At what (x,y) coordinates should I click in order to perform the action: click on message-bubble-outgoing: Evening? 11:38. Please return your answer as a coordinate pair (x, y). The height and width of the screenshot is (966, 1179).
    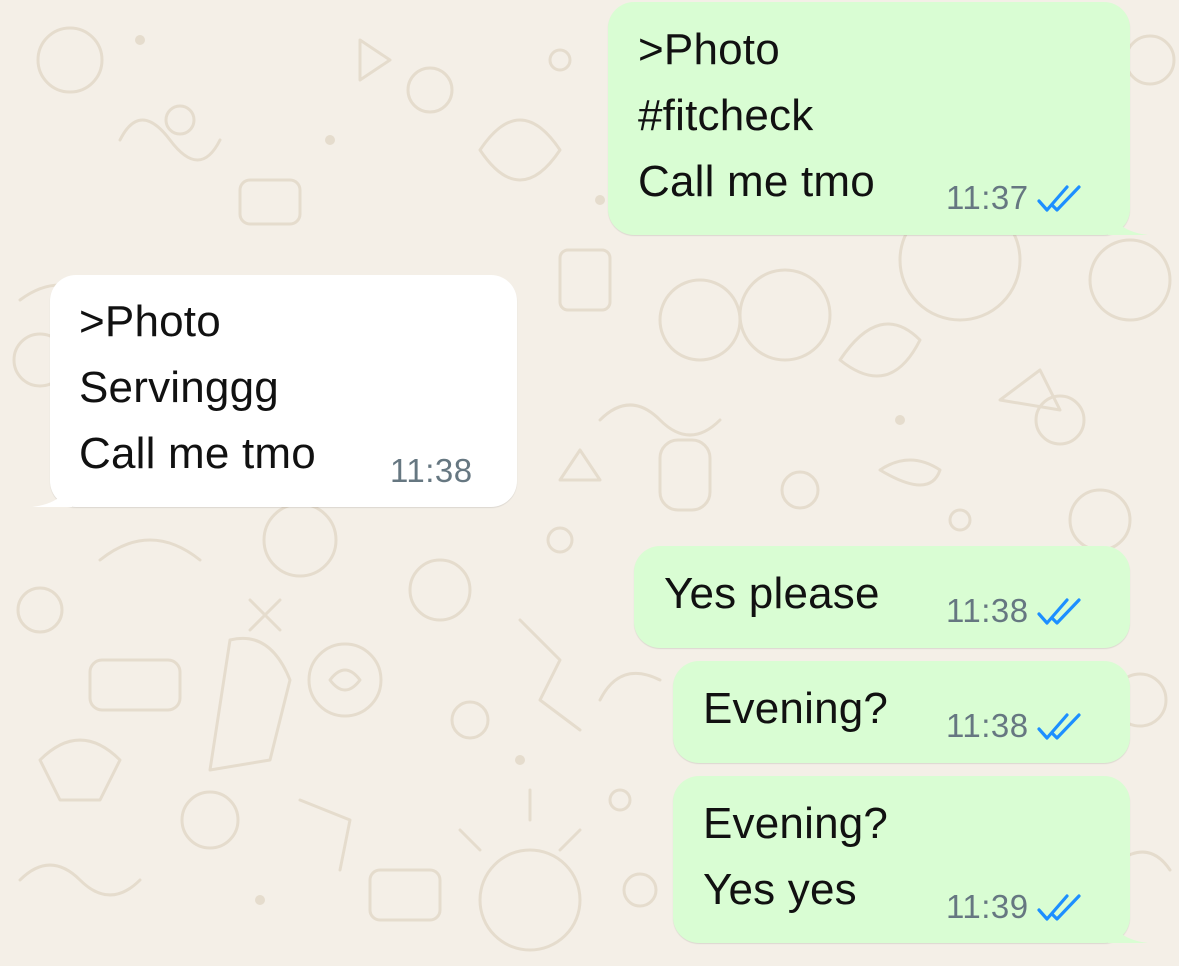
    Looking at the image, I should click on (901, 712).